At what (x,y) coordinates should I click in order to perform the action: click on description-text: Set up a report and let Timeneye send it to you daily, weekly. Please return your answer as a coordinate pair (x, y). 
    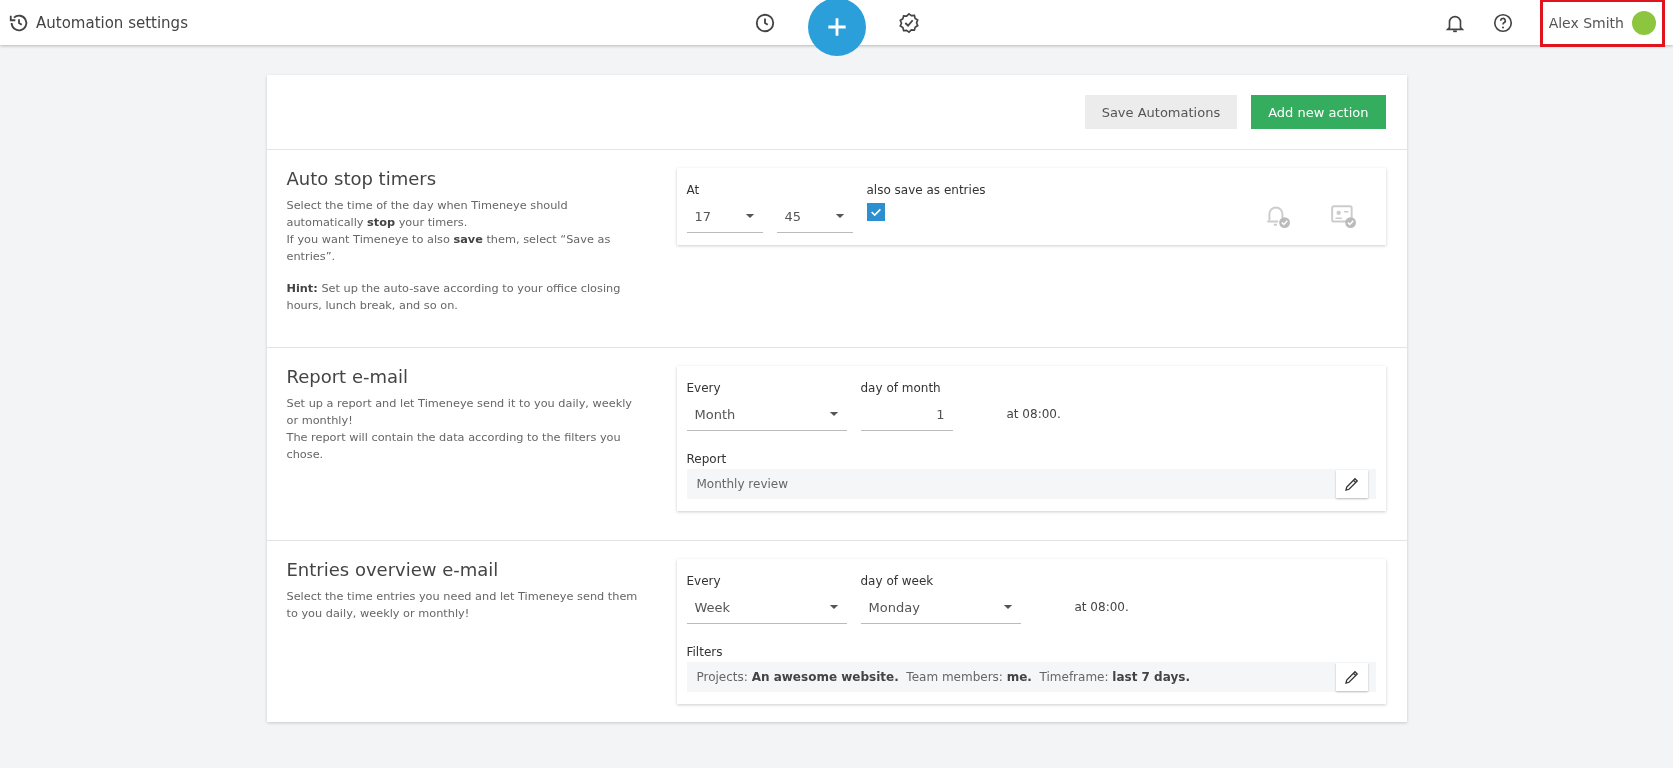
    Looking at the image, I should click on (460, 404).